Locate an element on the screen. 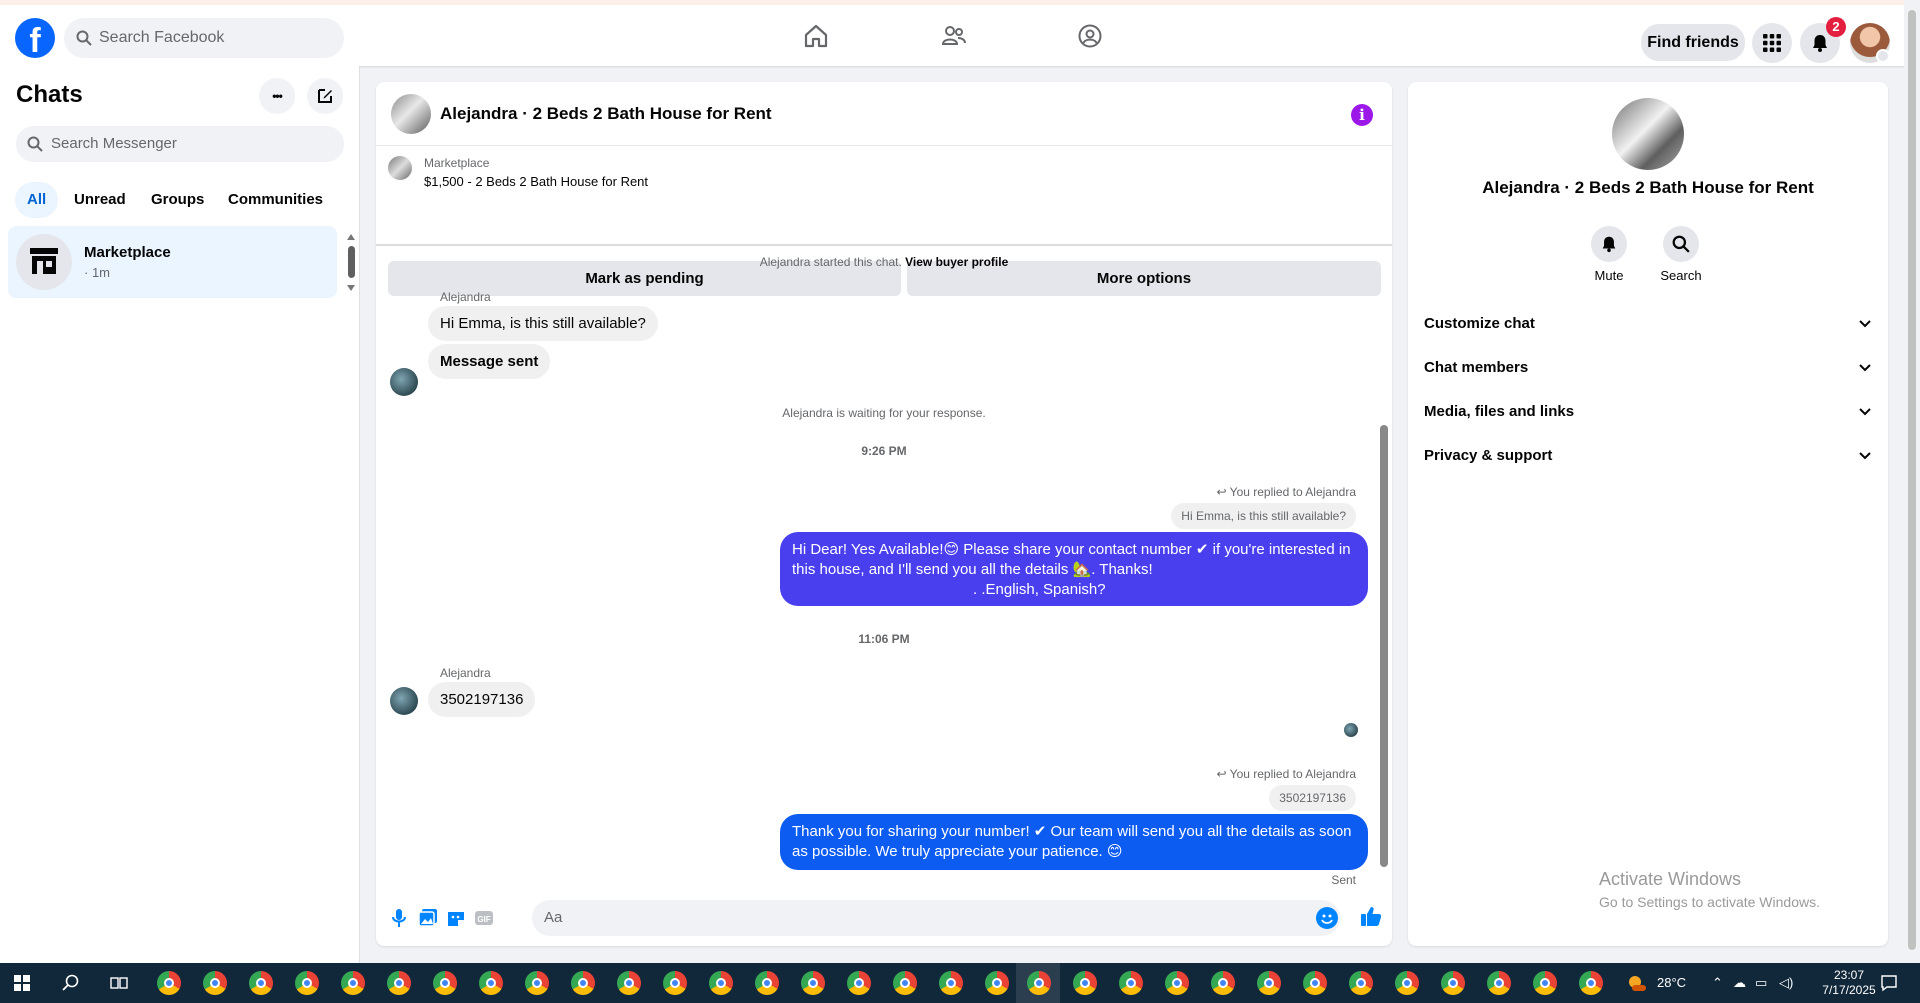  volume-icon: ◁) is located at coordinates (1786, 983).